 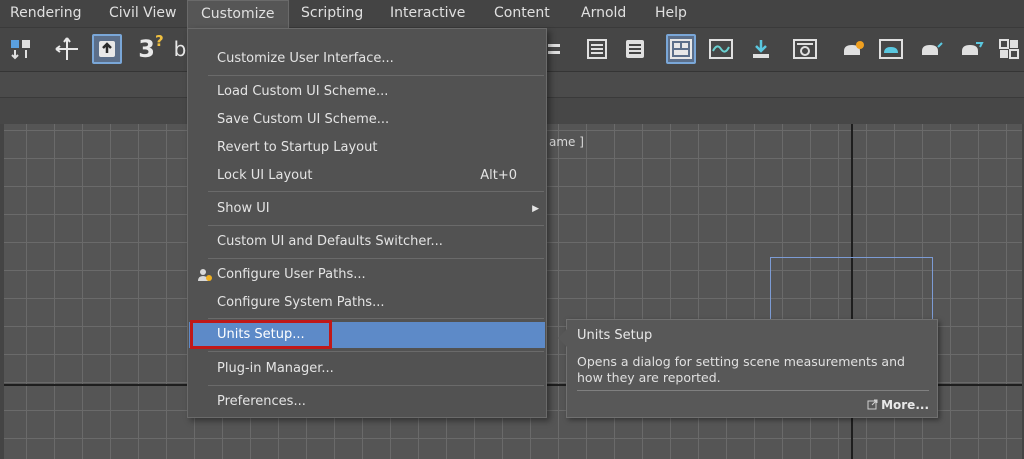 What do you see at coordinates (142, 14) in the screenshot?
I see `menu-civil-view: Civil View` at bounding box center [142, 14].